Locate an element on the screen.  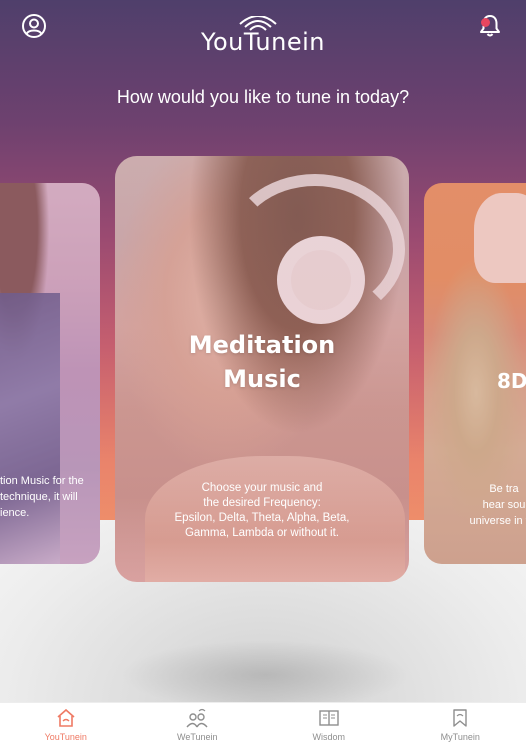
community-icon is located at coordinates (197, 718).